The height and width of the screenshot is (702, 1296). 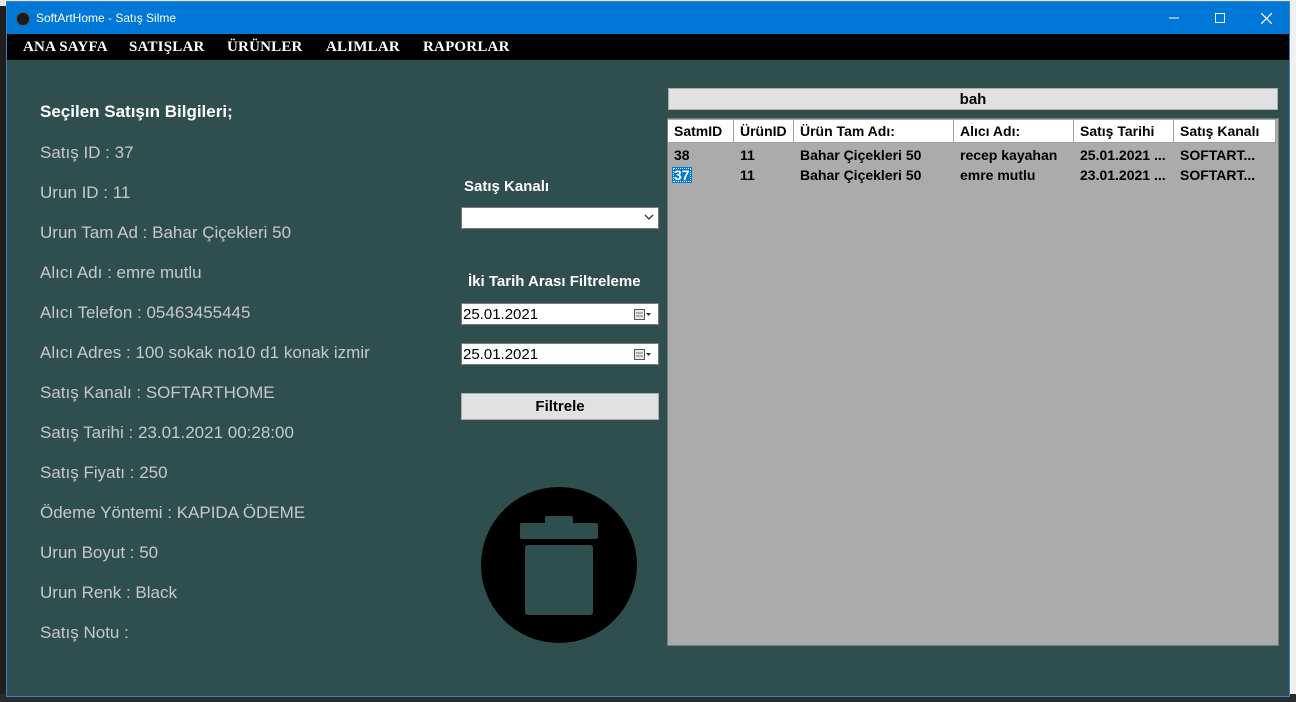 What do you see at coordinates (466, 47) in the screenshot?
I see `menu-raporlar: RAPORLAR` at bounding box center [466, 47].